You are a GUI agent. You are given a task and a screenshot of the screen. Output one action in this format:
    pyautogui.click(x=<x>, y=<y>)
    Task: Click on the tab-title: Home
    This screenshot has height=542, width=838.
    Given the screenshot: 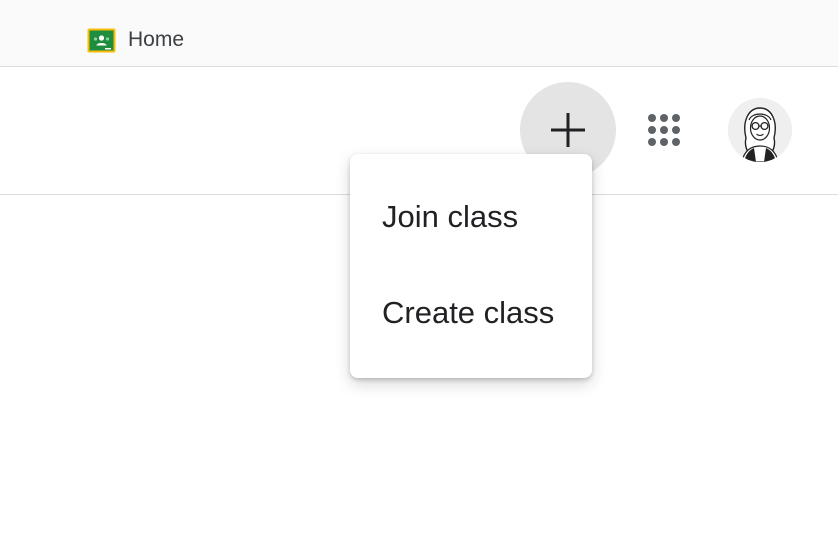 What is the action you would take?
    pyautogui.click(x=156, y=39)
    